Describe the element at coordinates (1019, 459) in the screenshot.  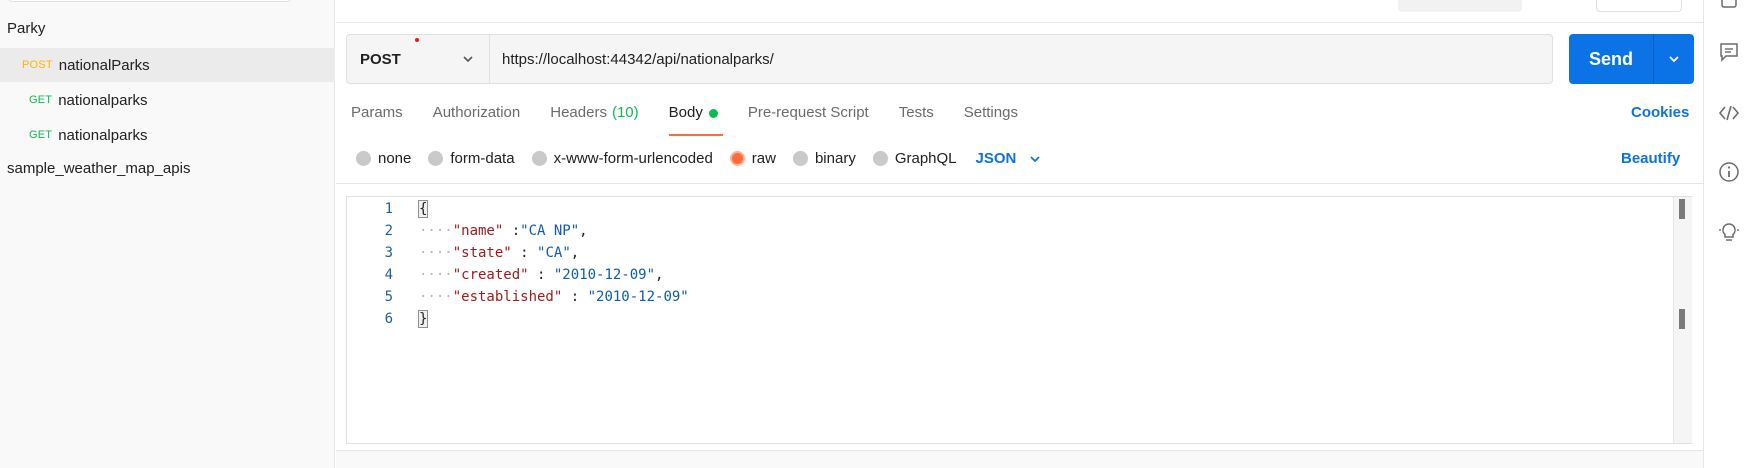
I see `response-pane` at that location.